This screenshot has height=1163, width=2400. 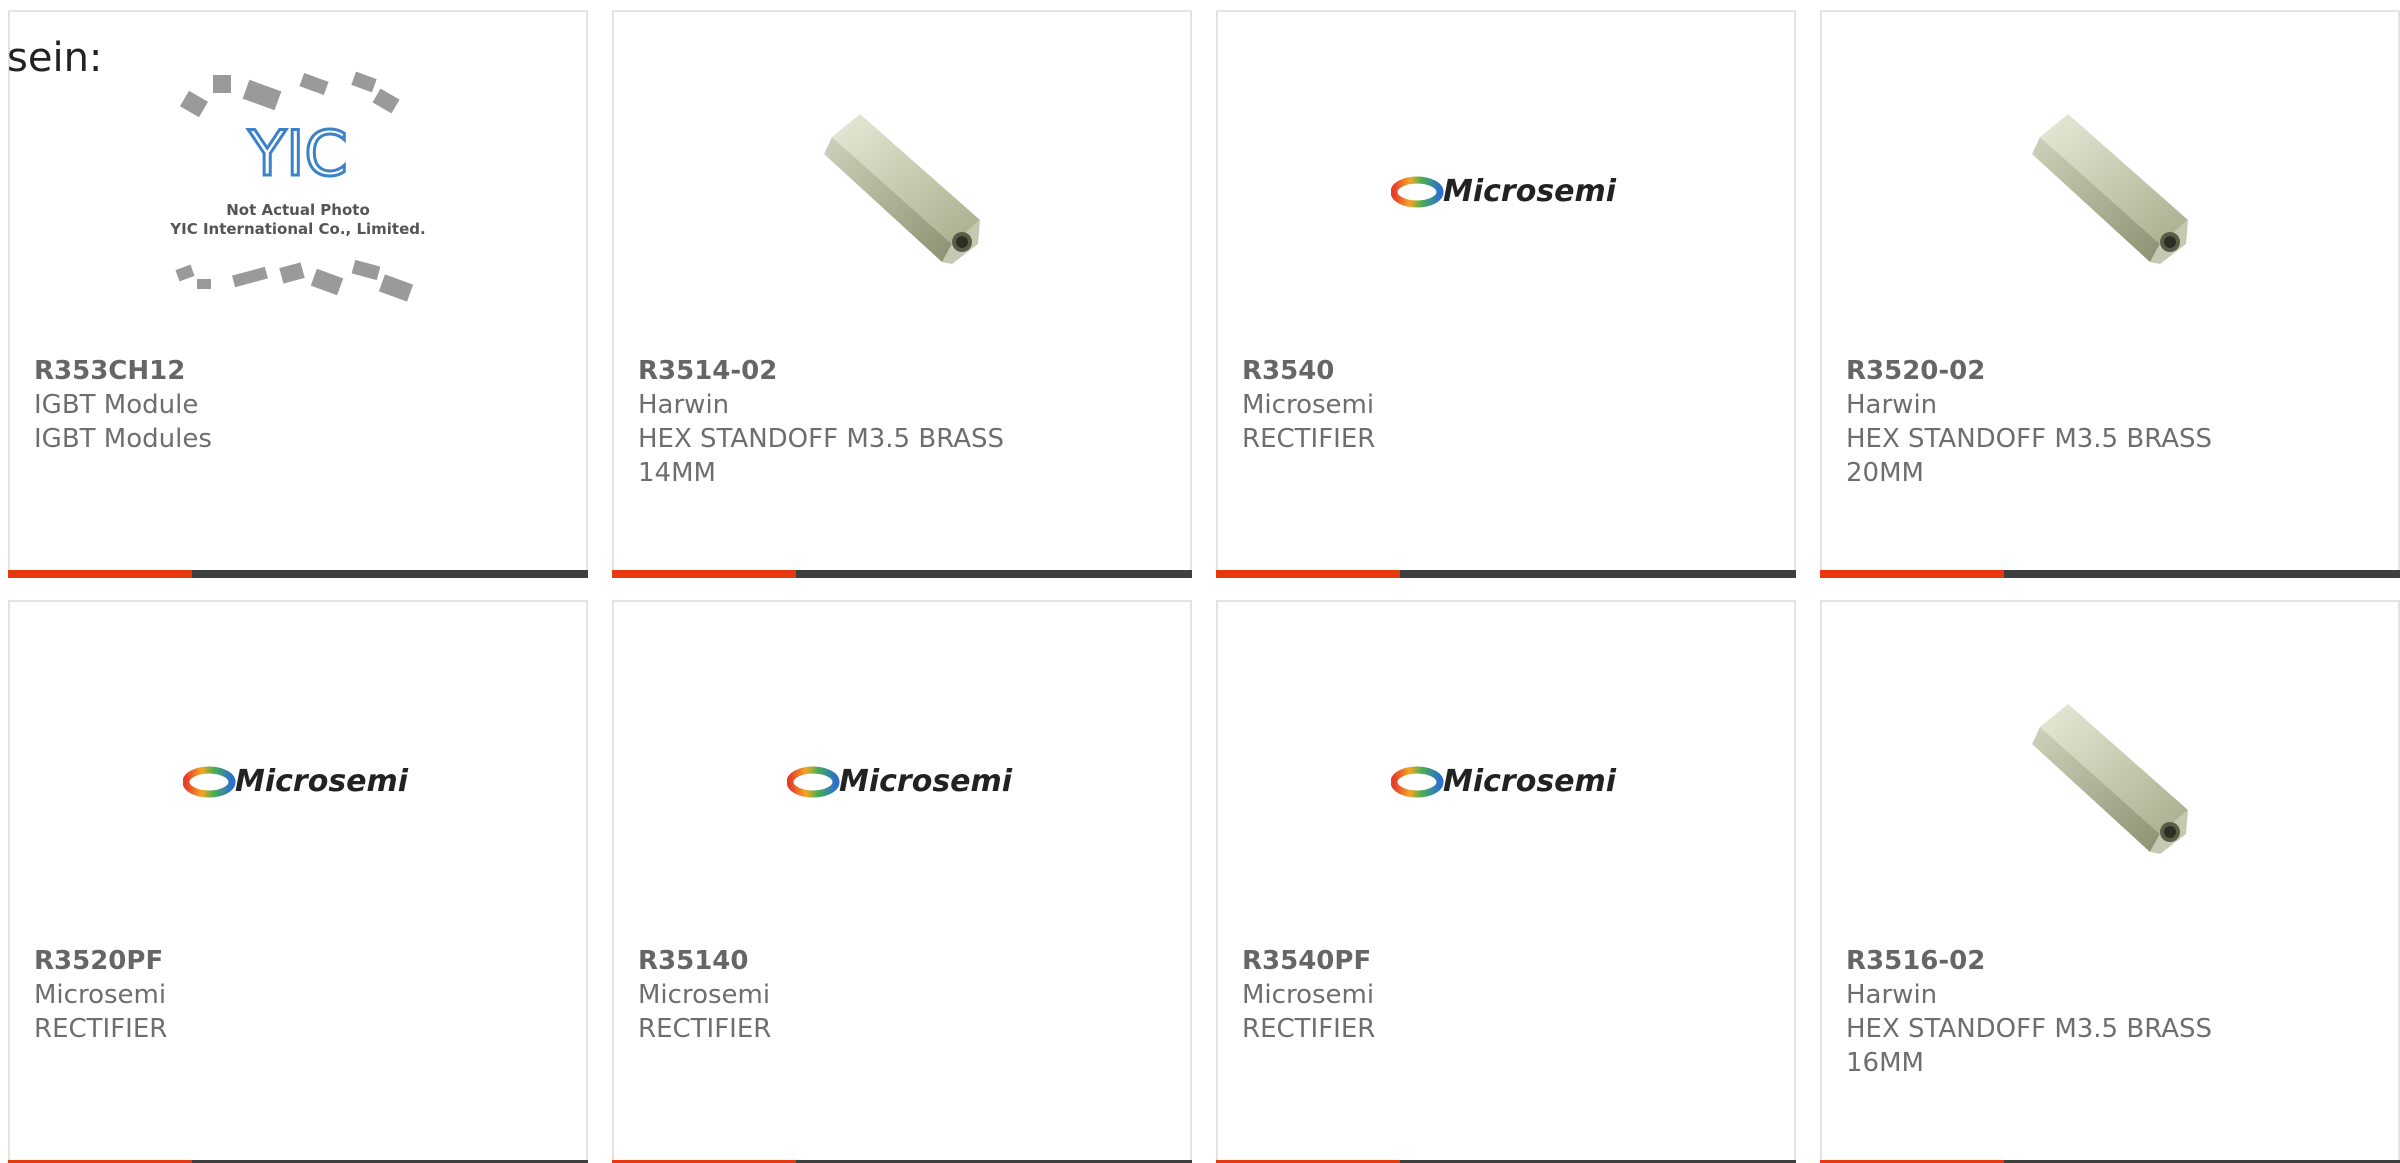 What do you see at coordinates (1916, 371) in the screenshot?
I see `part-number: R3520-02` at bounding box center [1916, 371].